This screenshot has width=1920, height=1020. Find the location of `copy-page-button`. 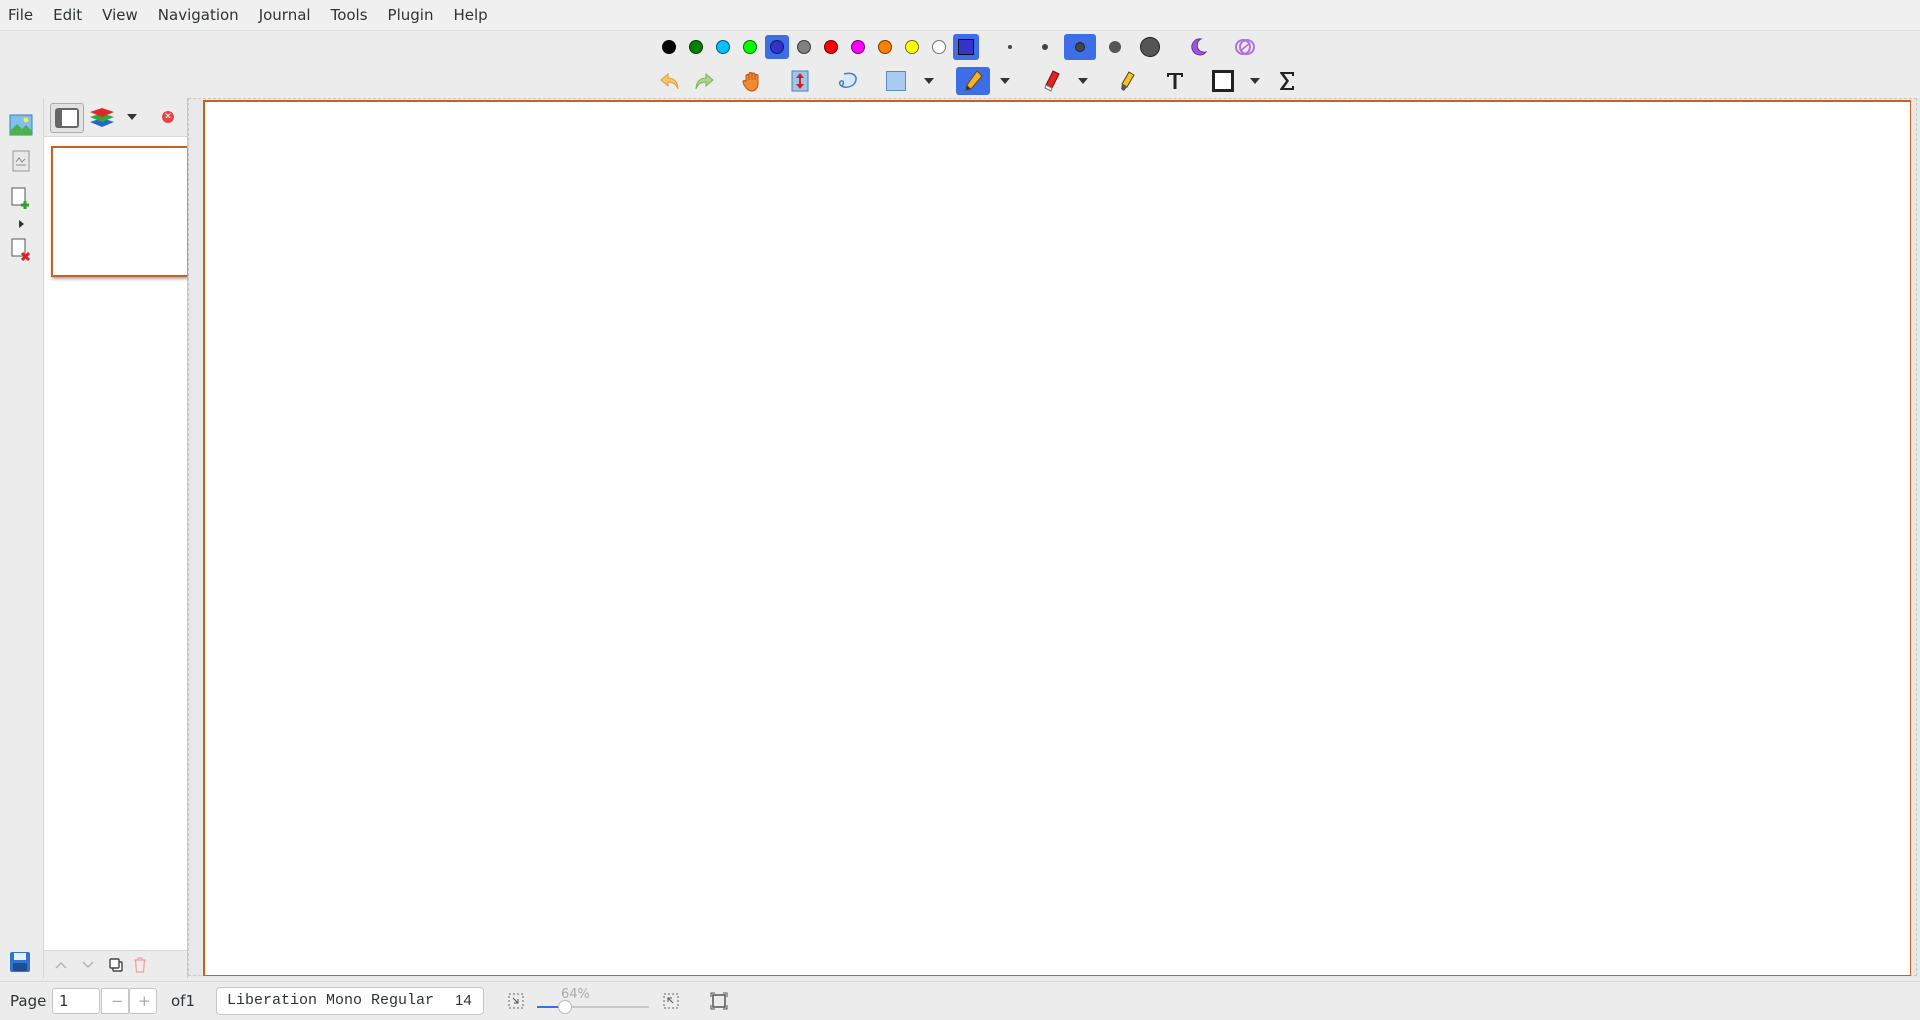

copy-page-button is located at coordinates (116, 965).